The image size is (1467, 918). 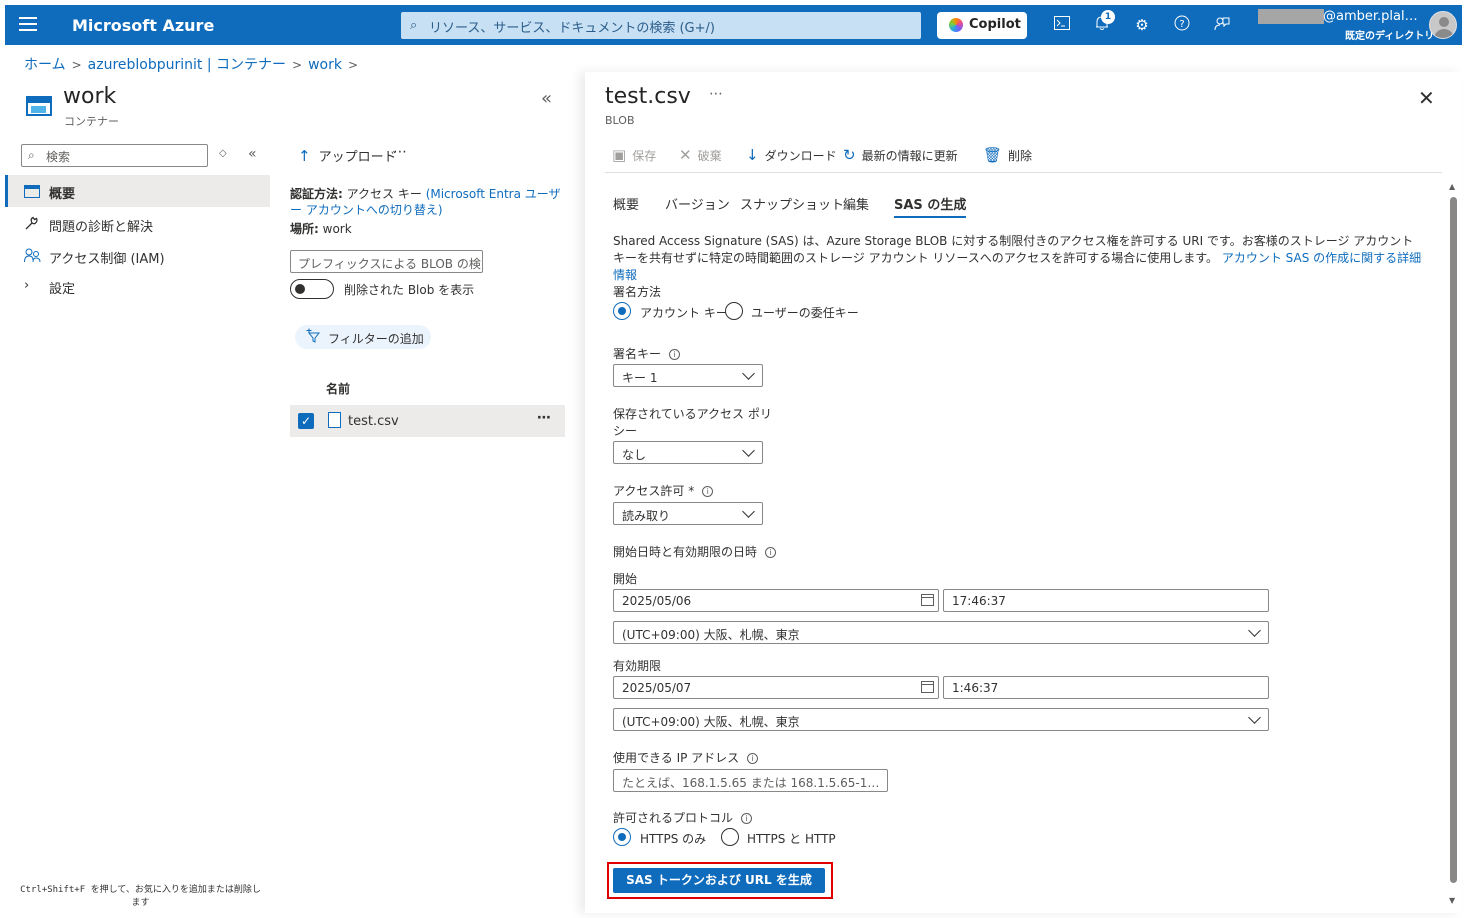 I want to click on location: 場所: work, so click(x=321, y=228).